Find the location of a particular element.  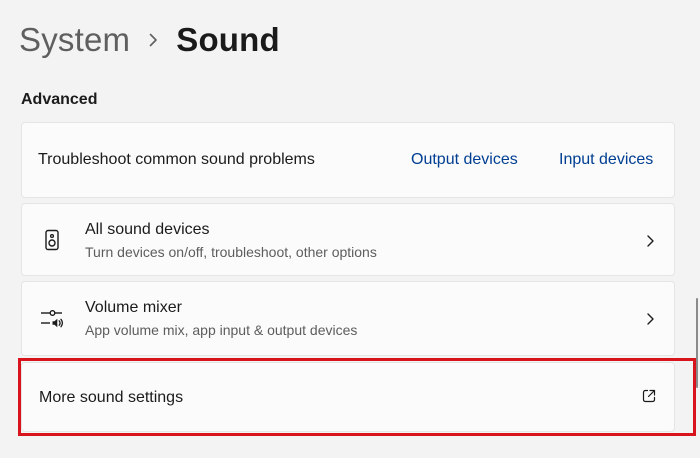

volume-mixer-icon is located at coordinates (52, 318).